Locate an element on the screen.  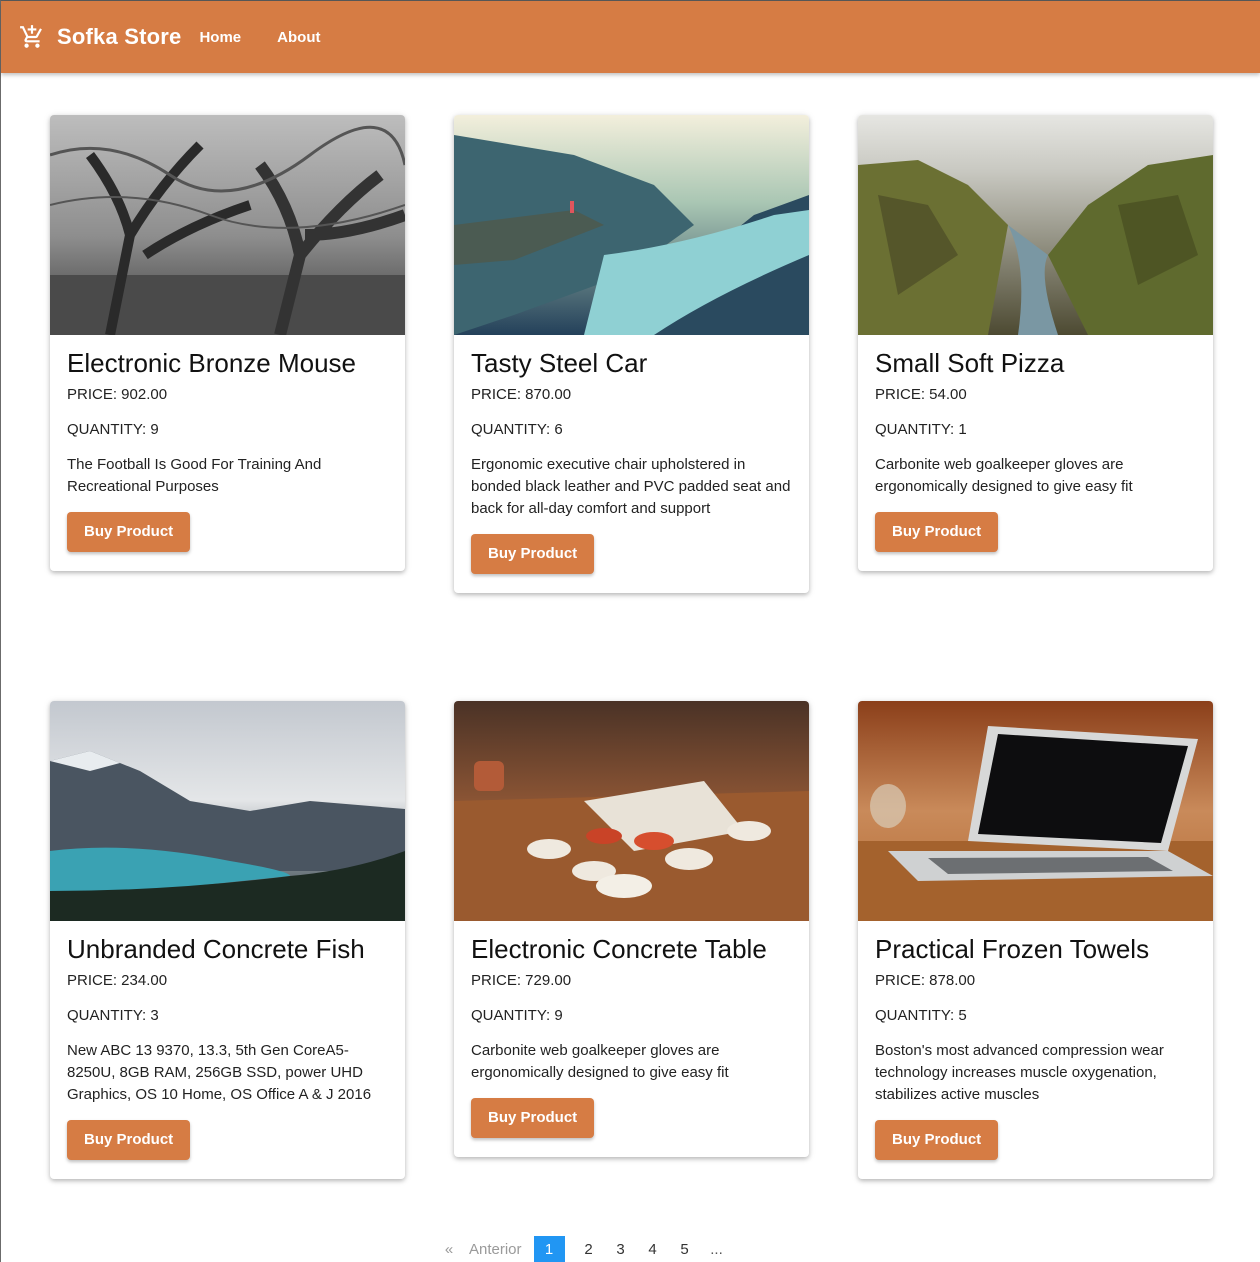
cart-icon is located at coordinates (32, 37).